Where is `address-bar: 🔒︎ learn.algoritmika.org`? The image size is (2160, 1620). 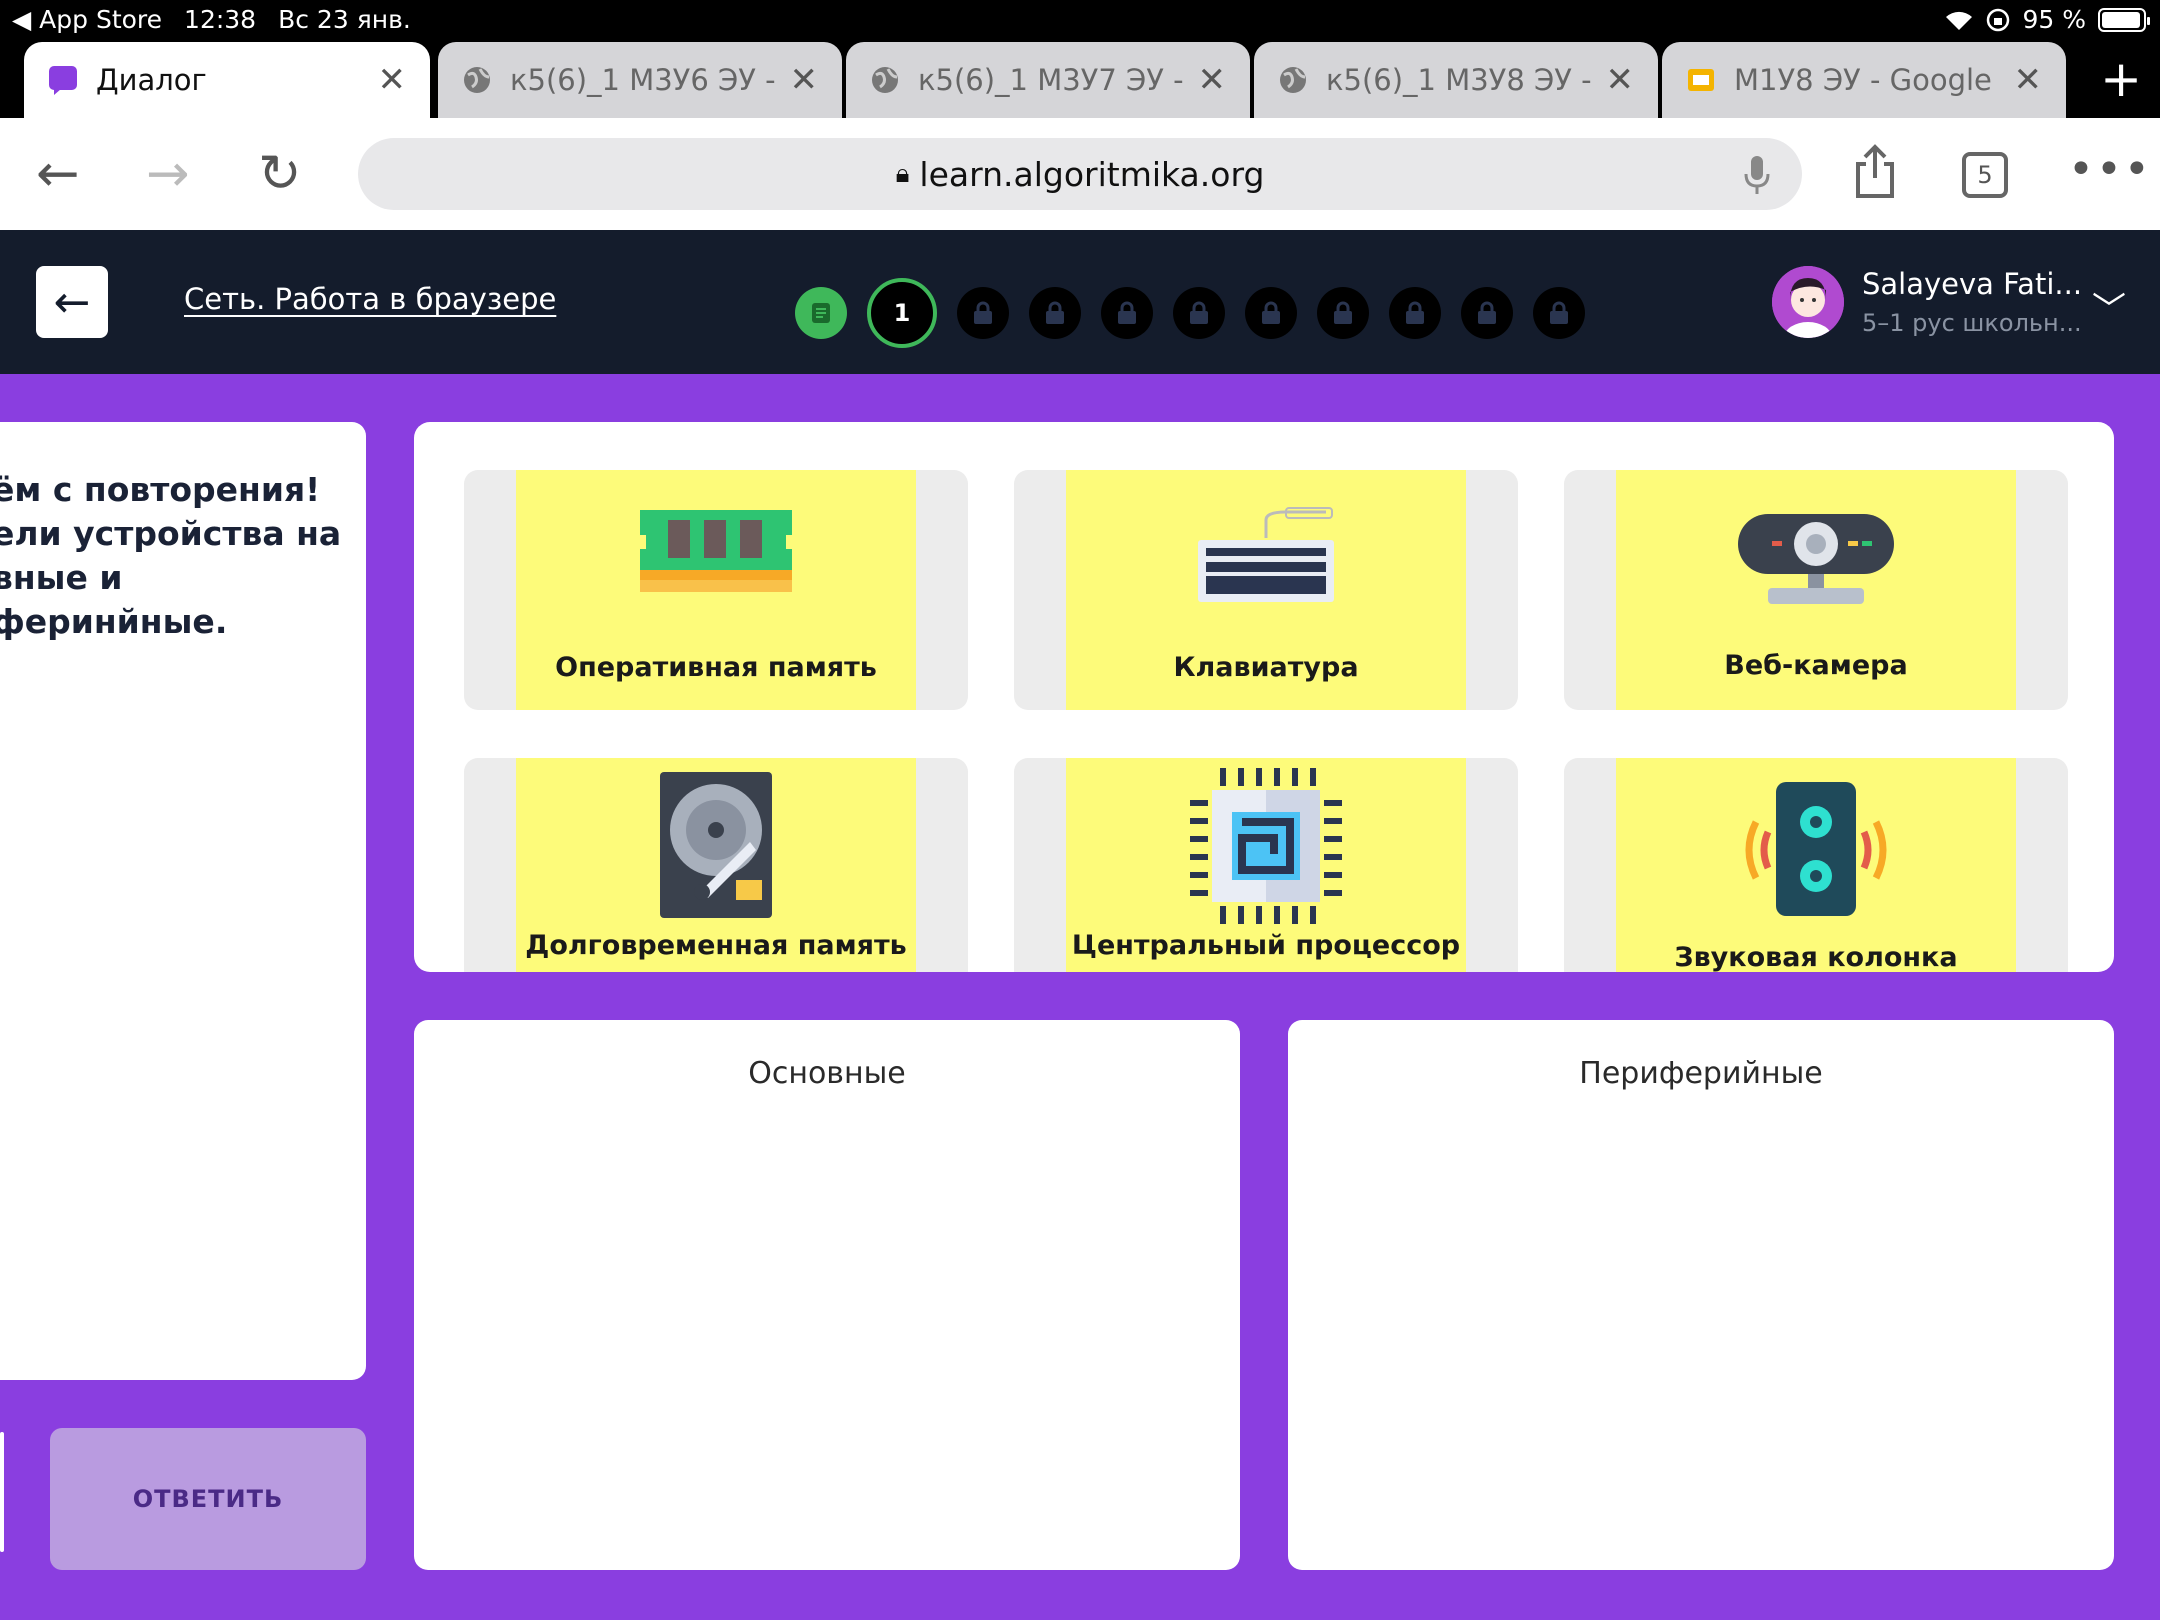 address-bar: 🔒︎ learn.algoritmika.org is located at coordinates (1080, 174).